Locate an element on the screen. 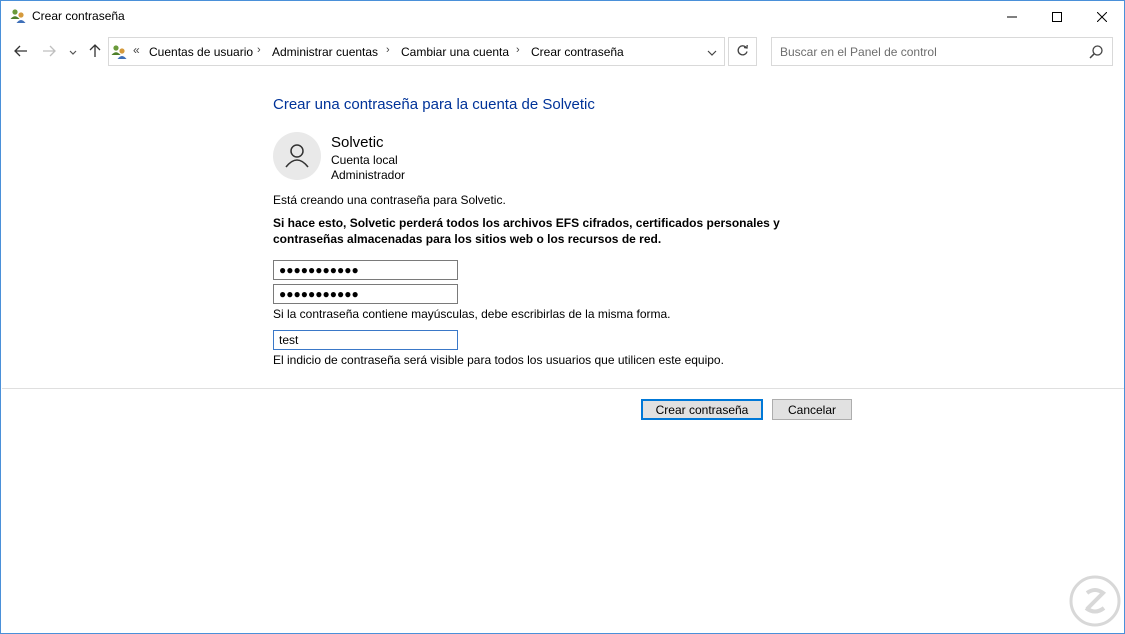 The height and width of the screenshot is (634, 1125). close-button is located at coordinates (1102, 16).